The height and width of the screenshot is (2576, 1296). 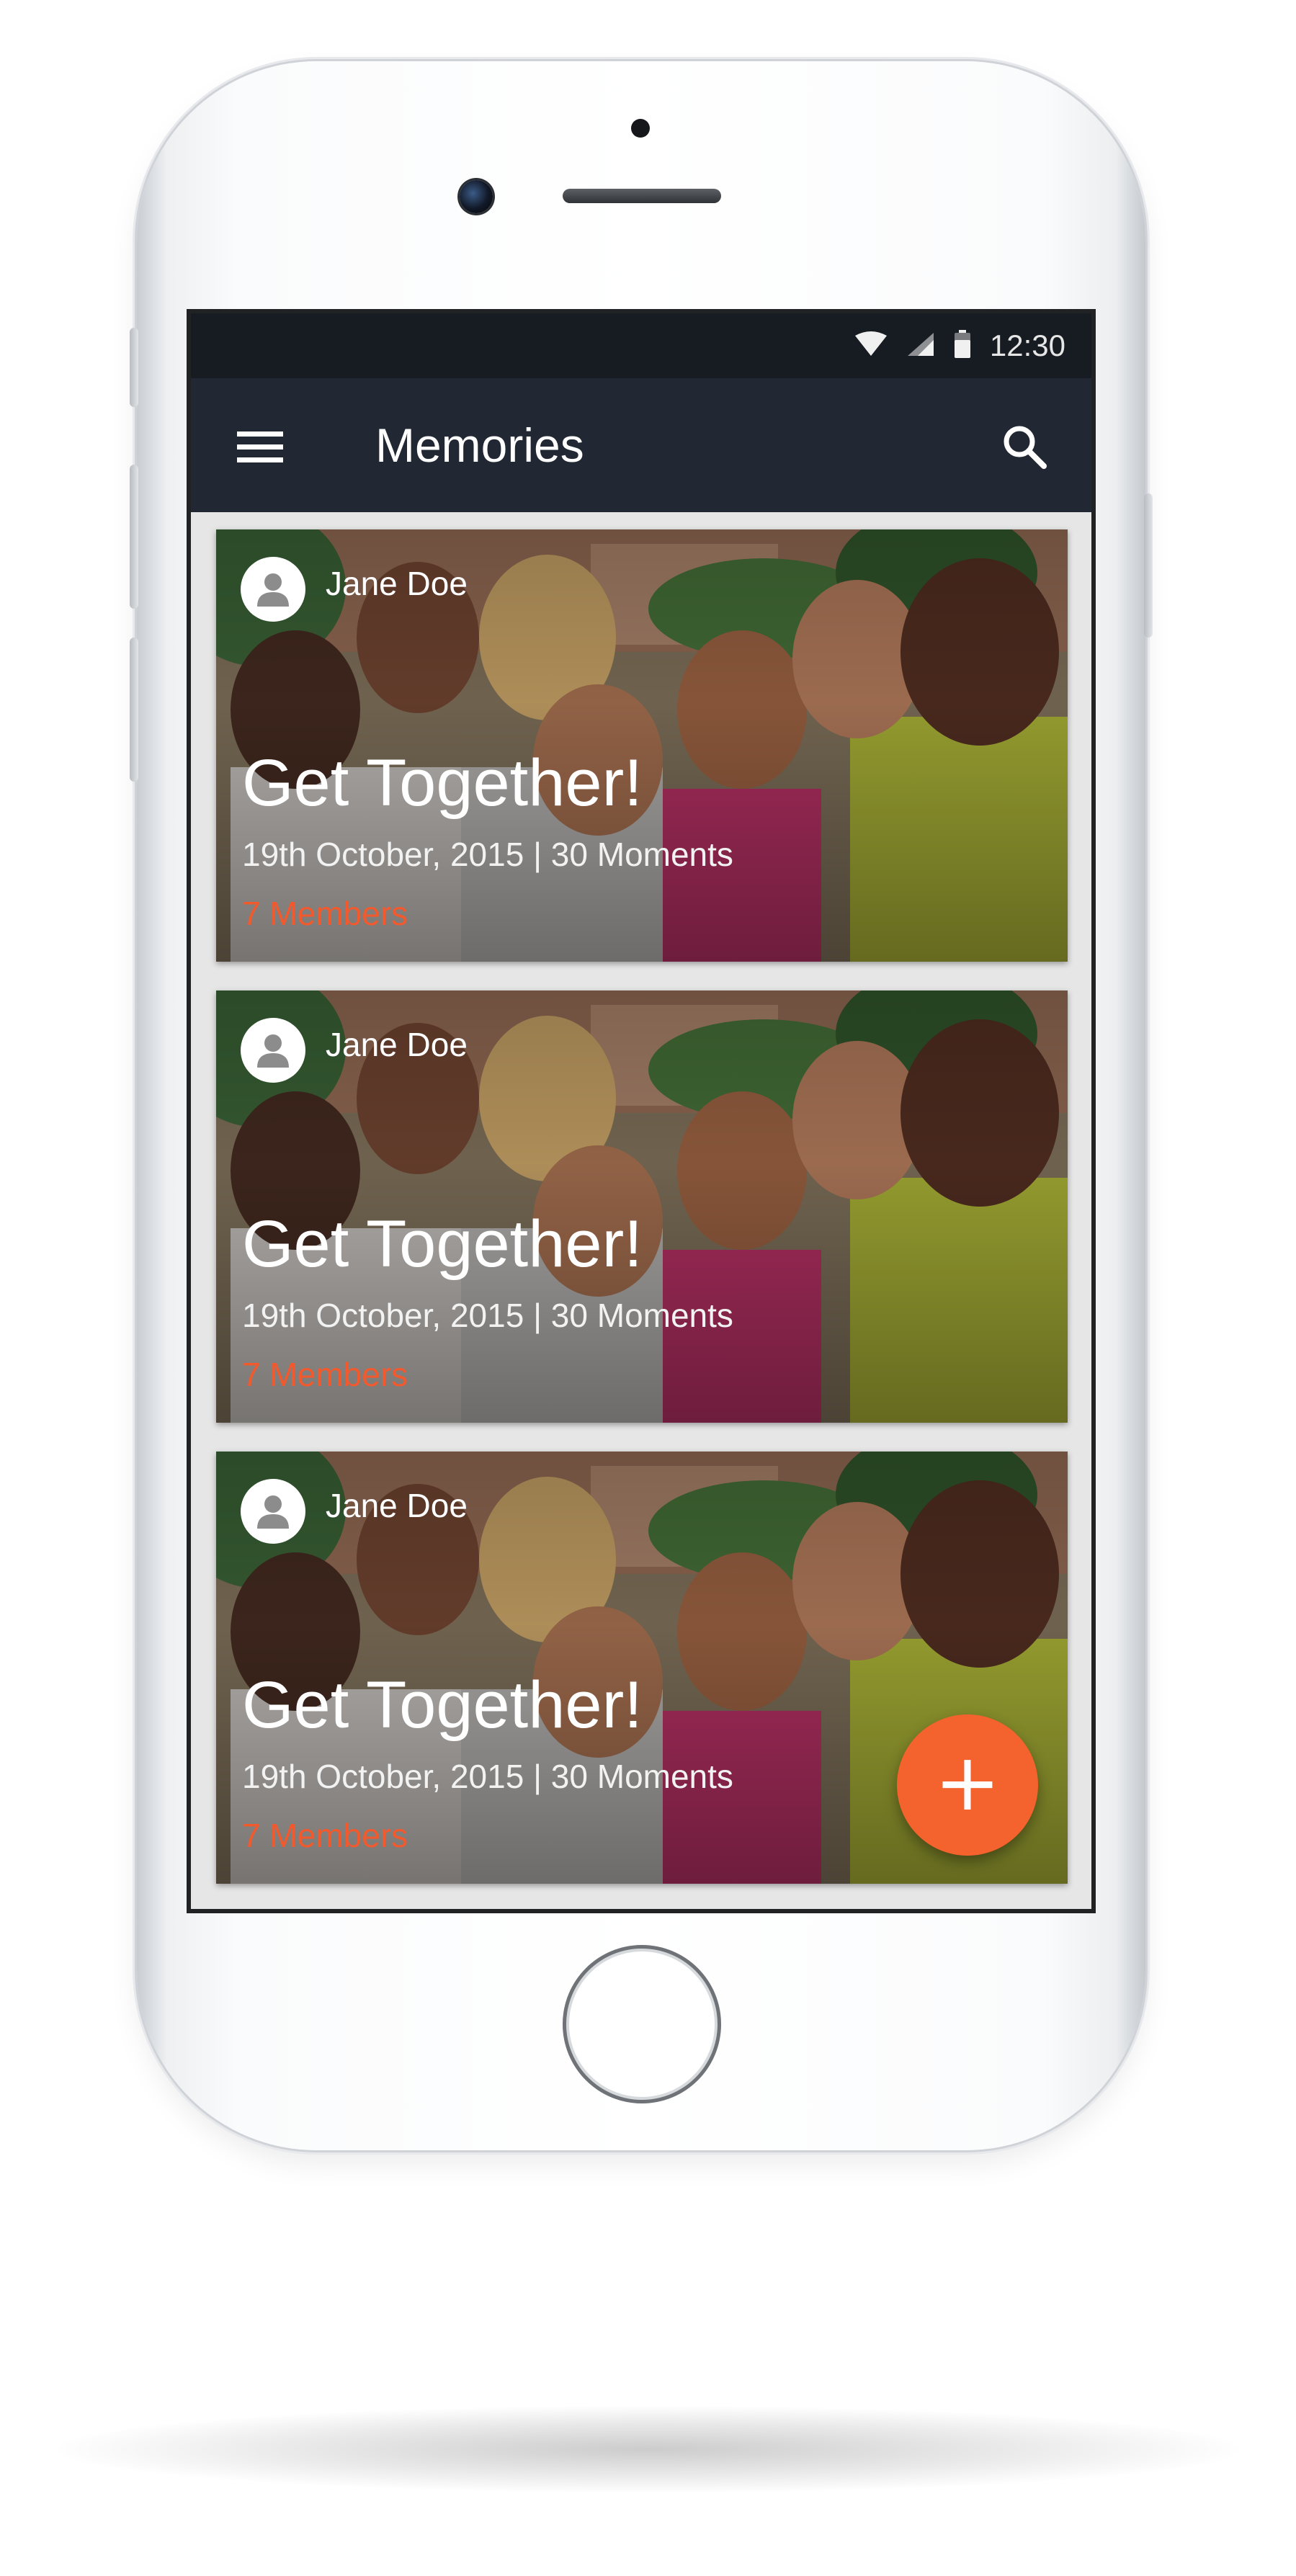 I want to click on battery-icon, so click(x=962, y=345).